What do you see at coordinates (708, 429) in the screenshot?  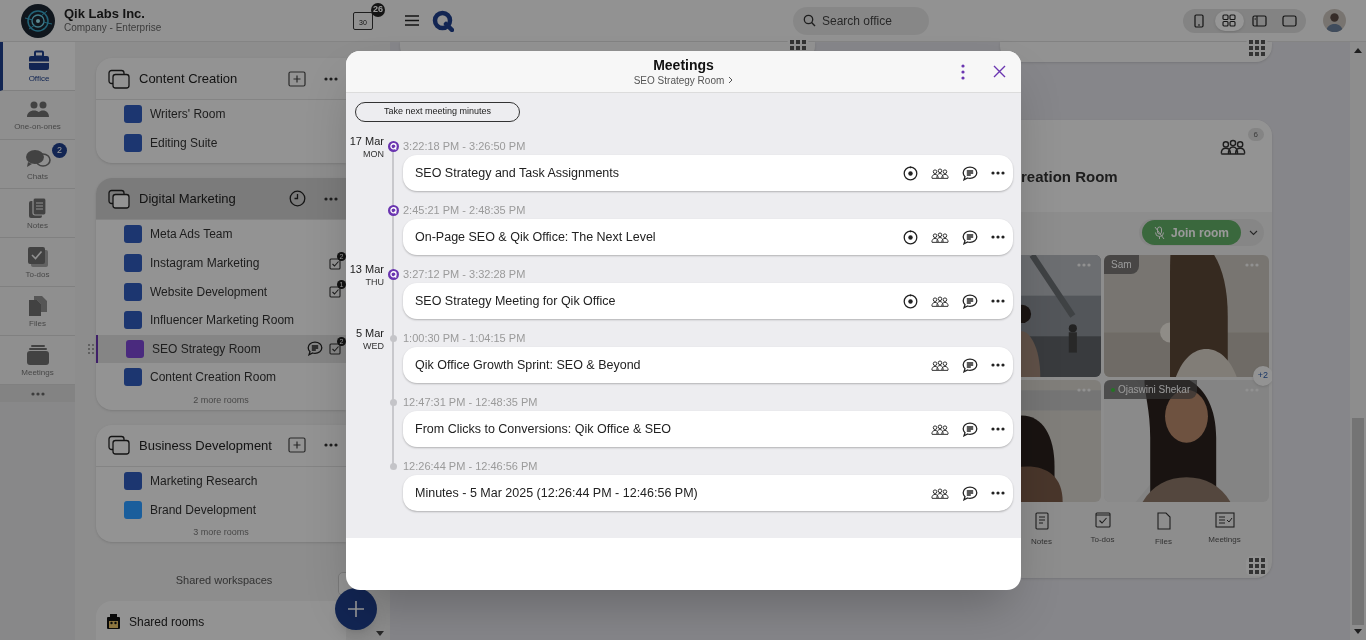 I see `meeting-card: From Clicks to Conversions: Qik Office & SEO` at bounding box center [708, 429].